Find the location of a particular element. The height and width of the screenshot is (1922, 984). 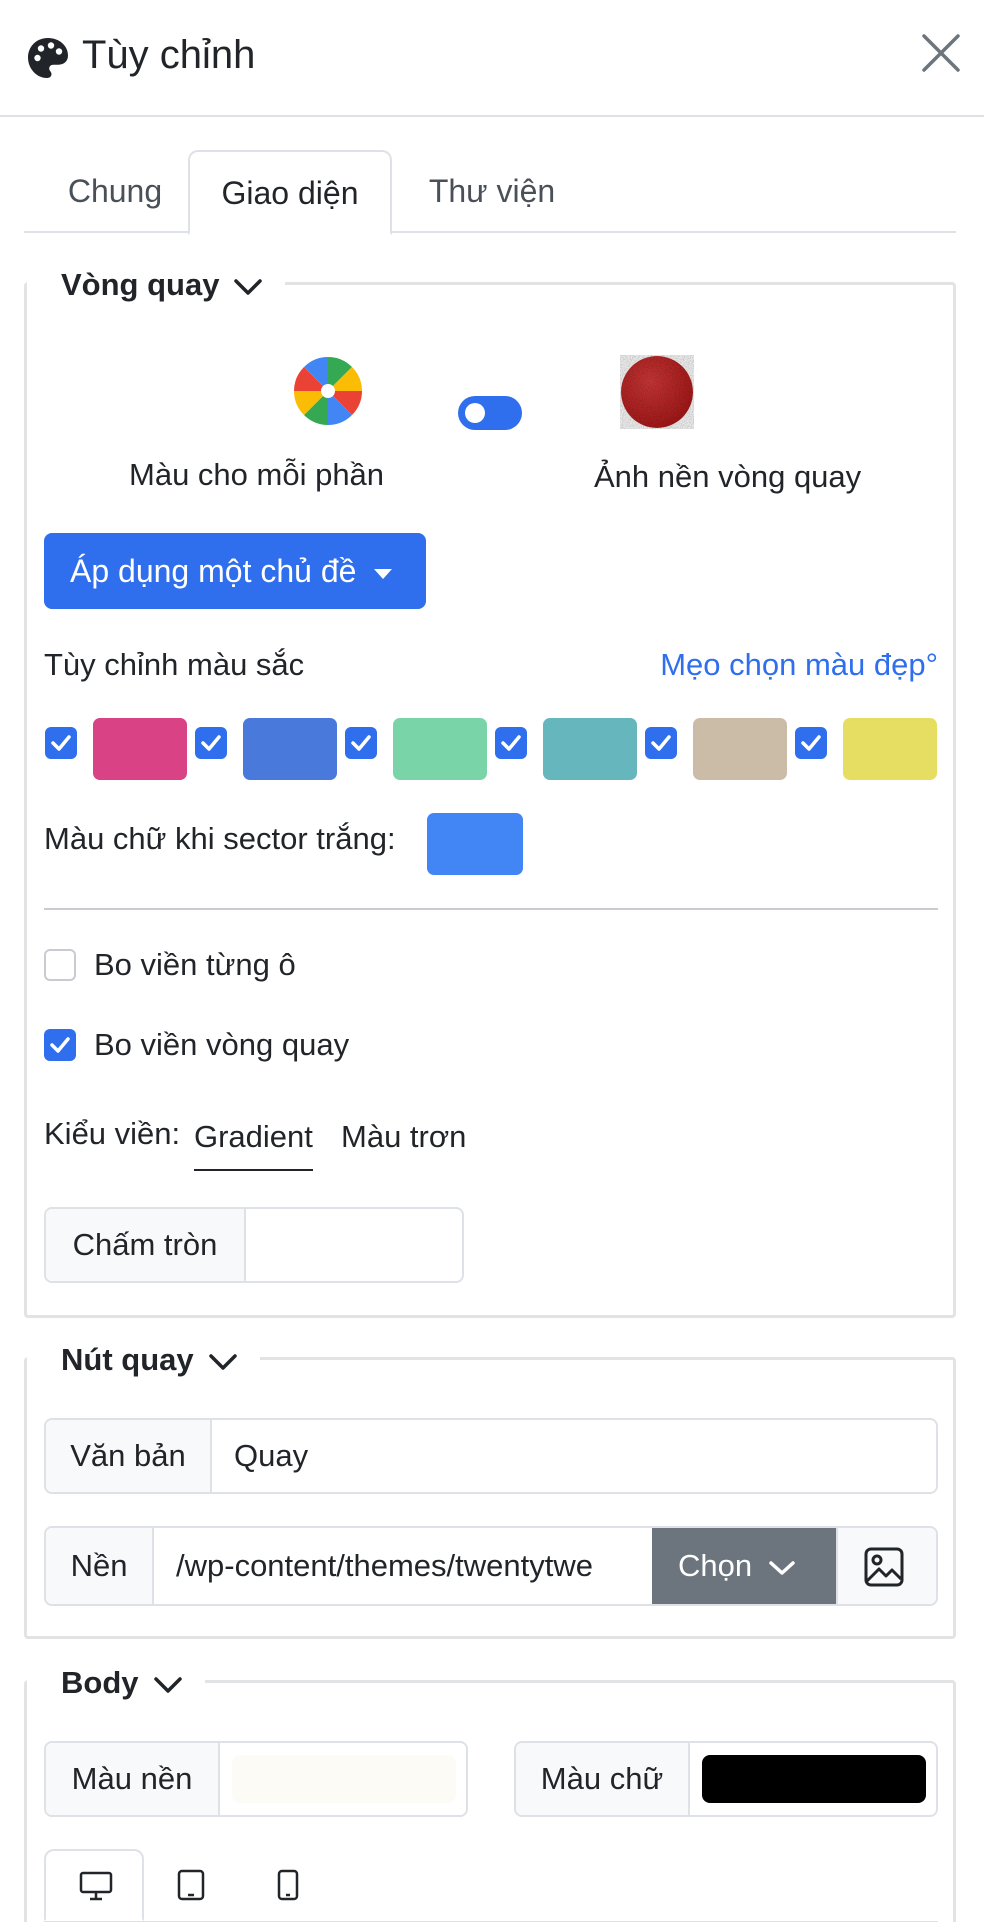

spin-text-input-group: Văn bản Quay is located at coordinates (491, 1456).